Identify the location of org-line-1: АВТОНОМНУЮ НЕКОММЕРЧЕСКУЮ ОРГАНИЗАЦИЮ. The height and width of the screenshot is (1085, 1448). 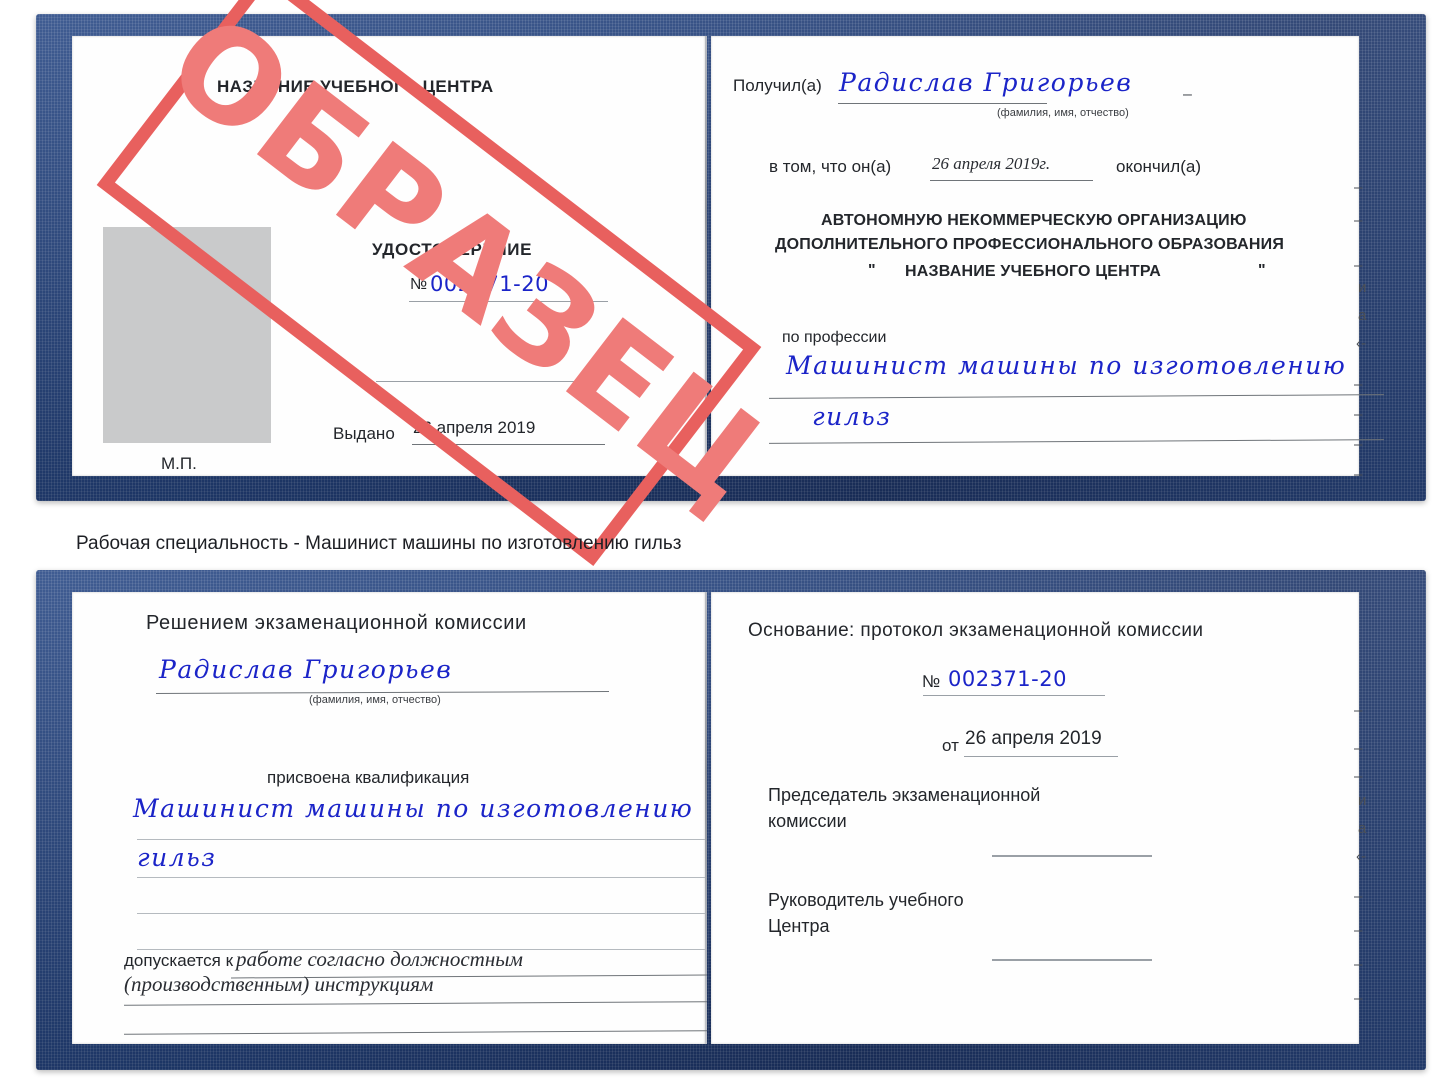
(1034, 220).